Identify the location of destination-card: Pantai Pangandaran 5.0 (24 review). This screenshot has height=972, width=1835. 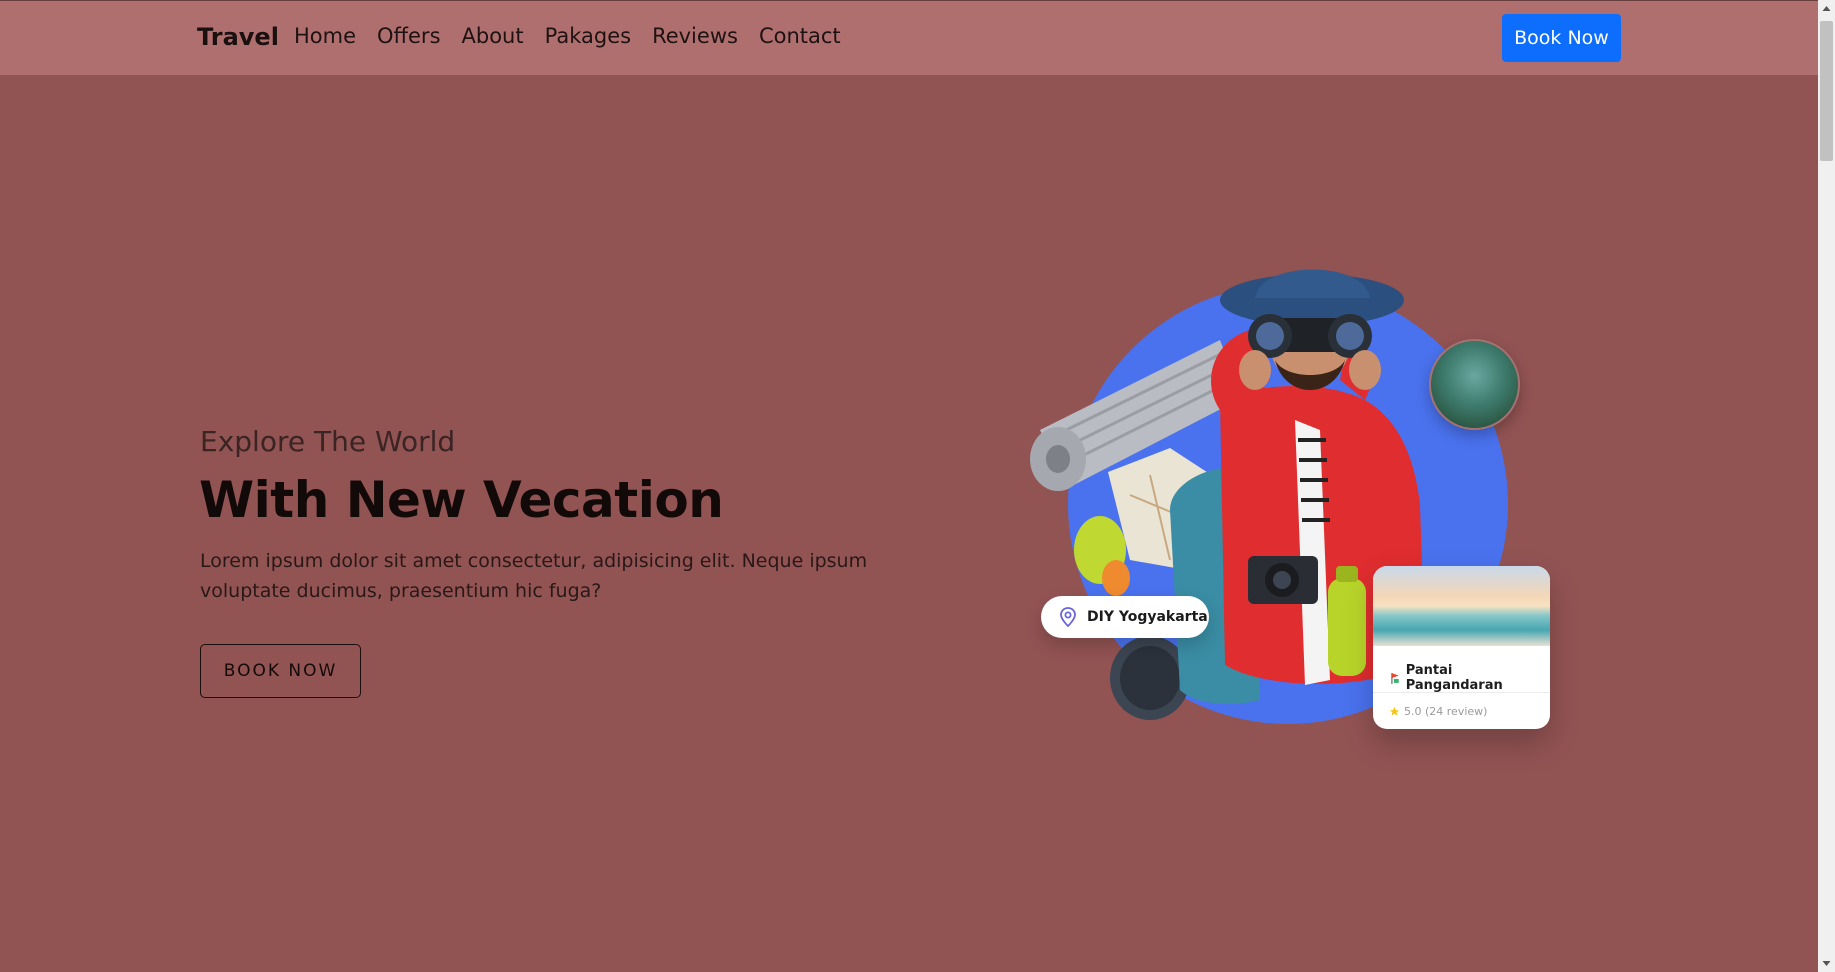
(1461, 647).